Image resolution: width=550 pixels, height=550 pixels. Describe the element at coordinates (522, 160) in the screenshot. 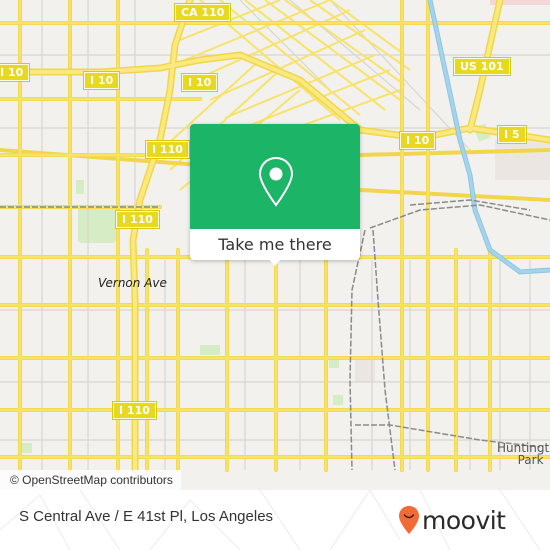

I see `industrial-area` at that location.